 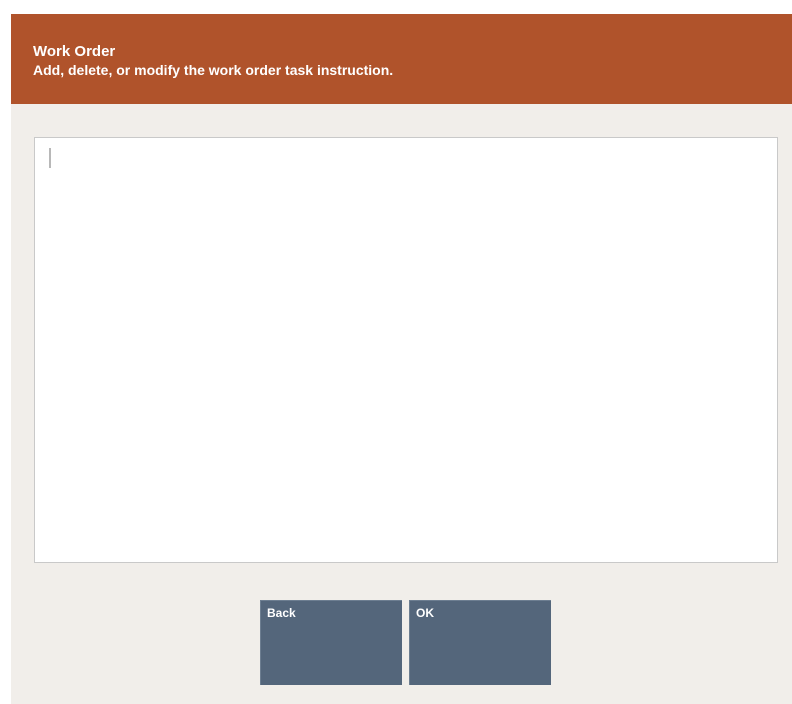 I want to click on back-button: Back, so click(x=331, y=642).